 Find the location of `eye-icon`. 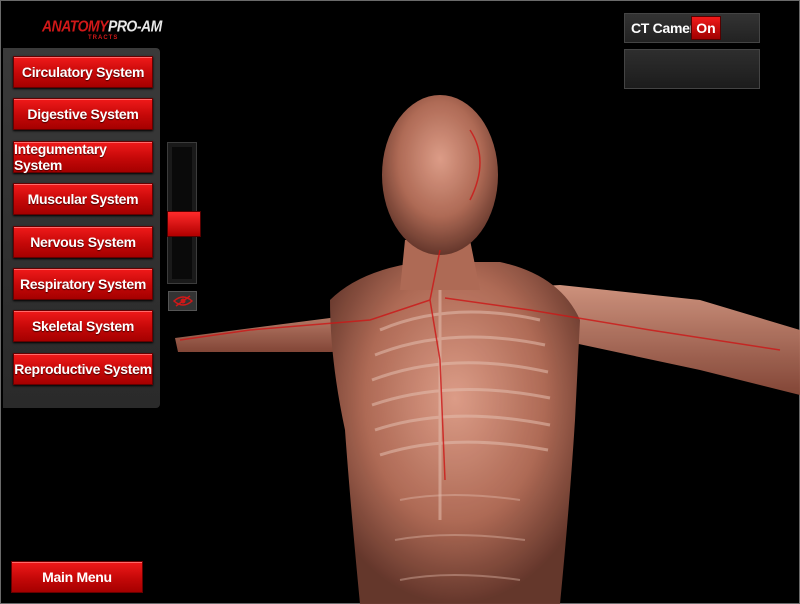

eye-icon is located at coordinates (182, 301).